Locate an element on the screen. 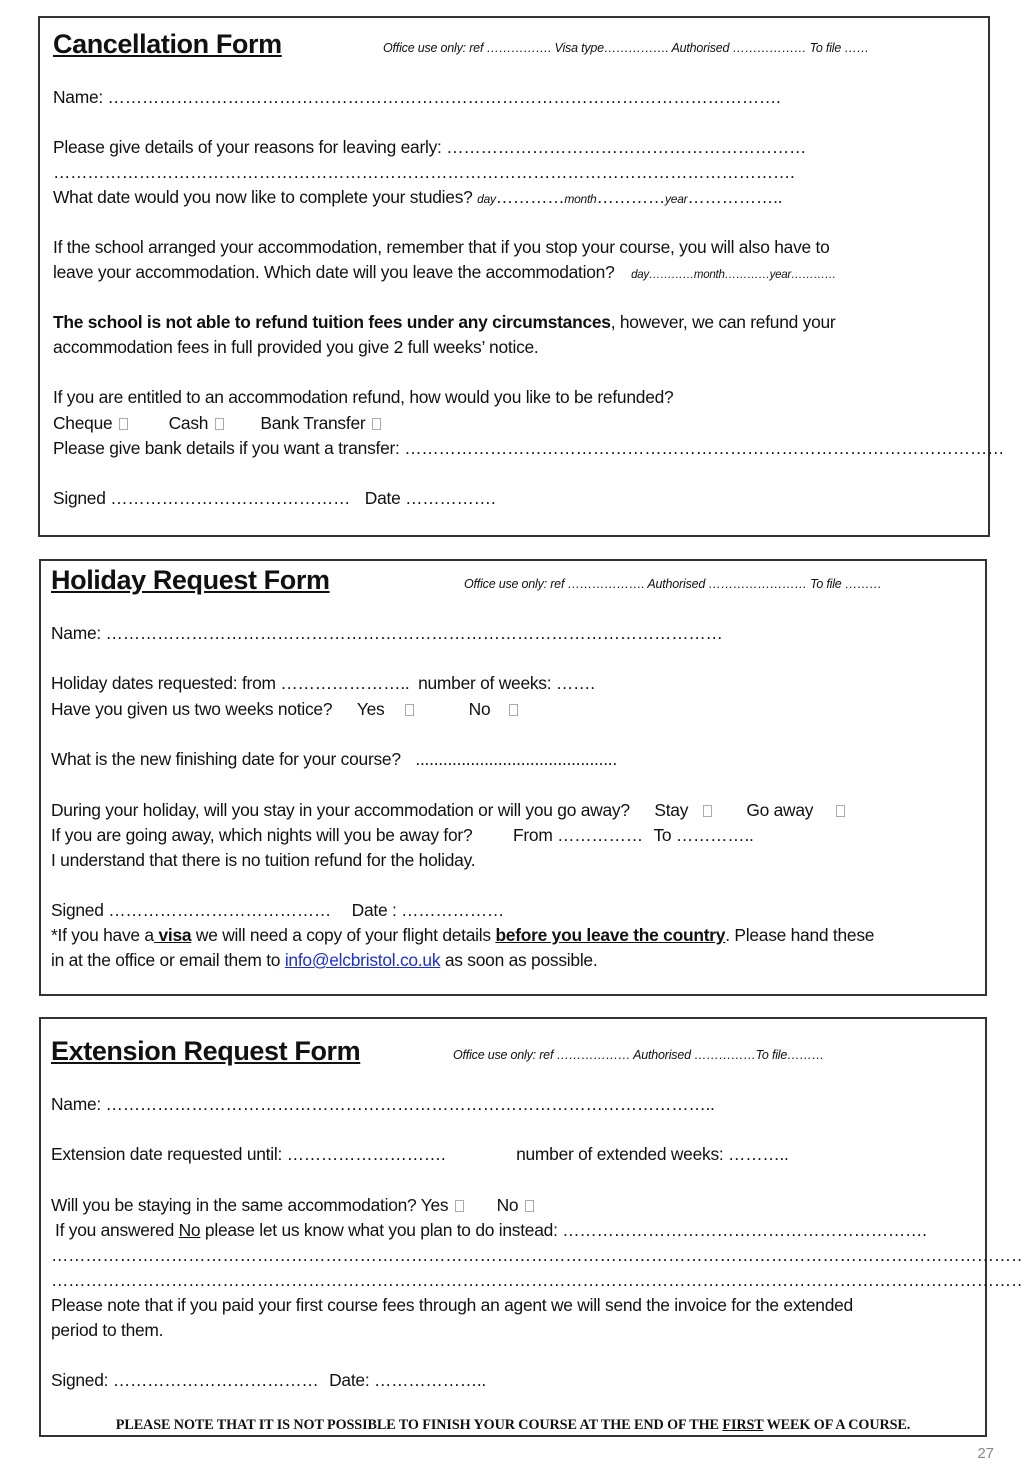 This screenshot has height=1479, width=1024. holiday-dates-field: Holiday dates requested: from ………………….. is located at coordinates (230, 683).